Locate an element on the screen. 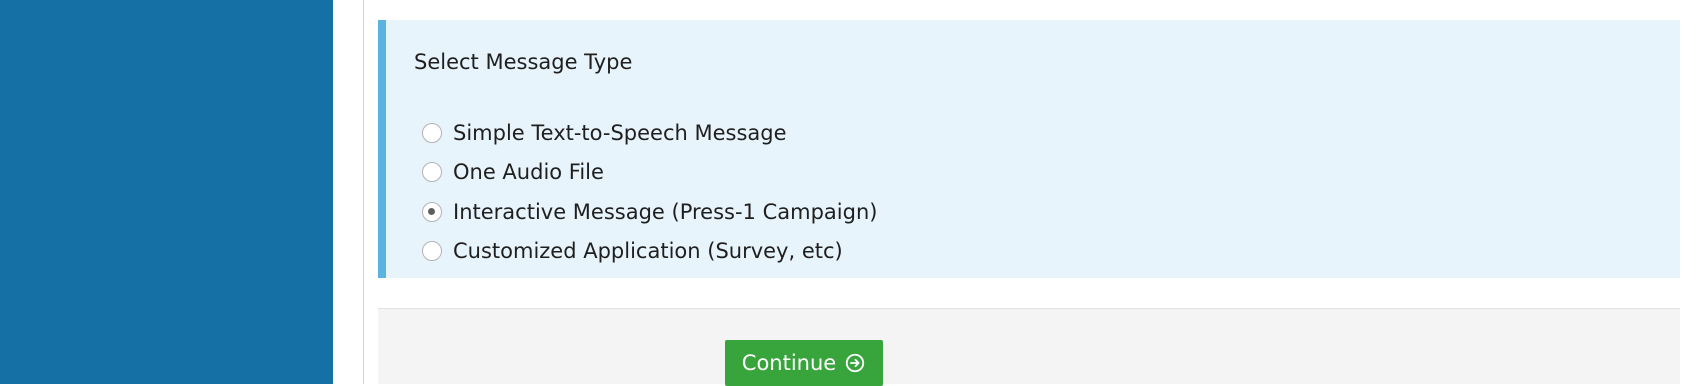  option-label-customized-application: Customized Application (Survey, etc) is located at coordinates (648, 250).